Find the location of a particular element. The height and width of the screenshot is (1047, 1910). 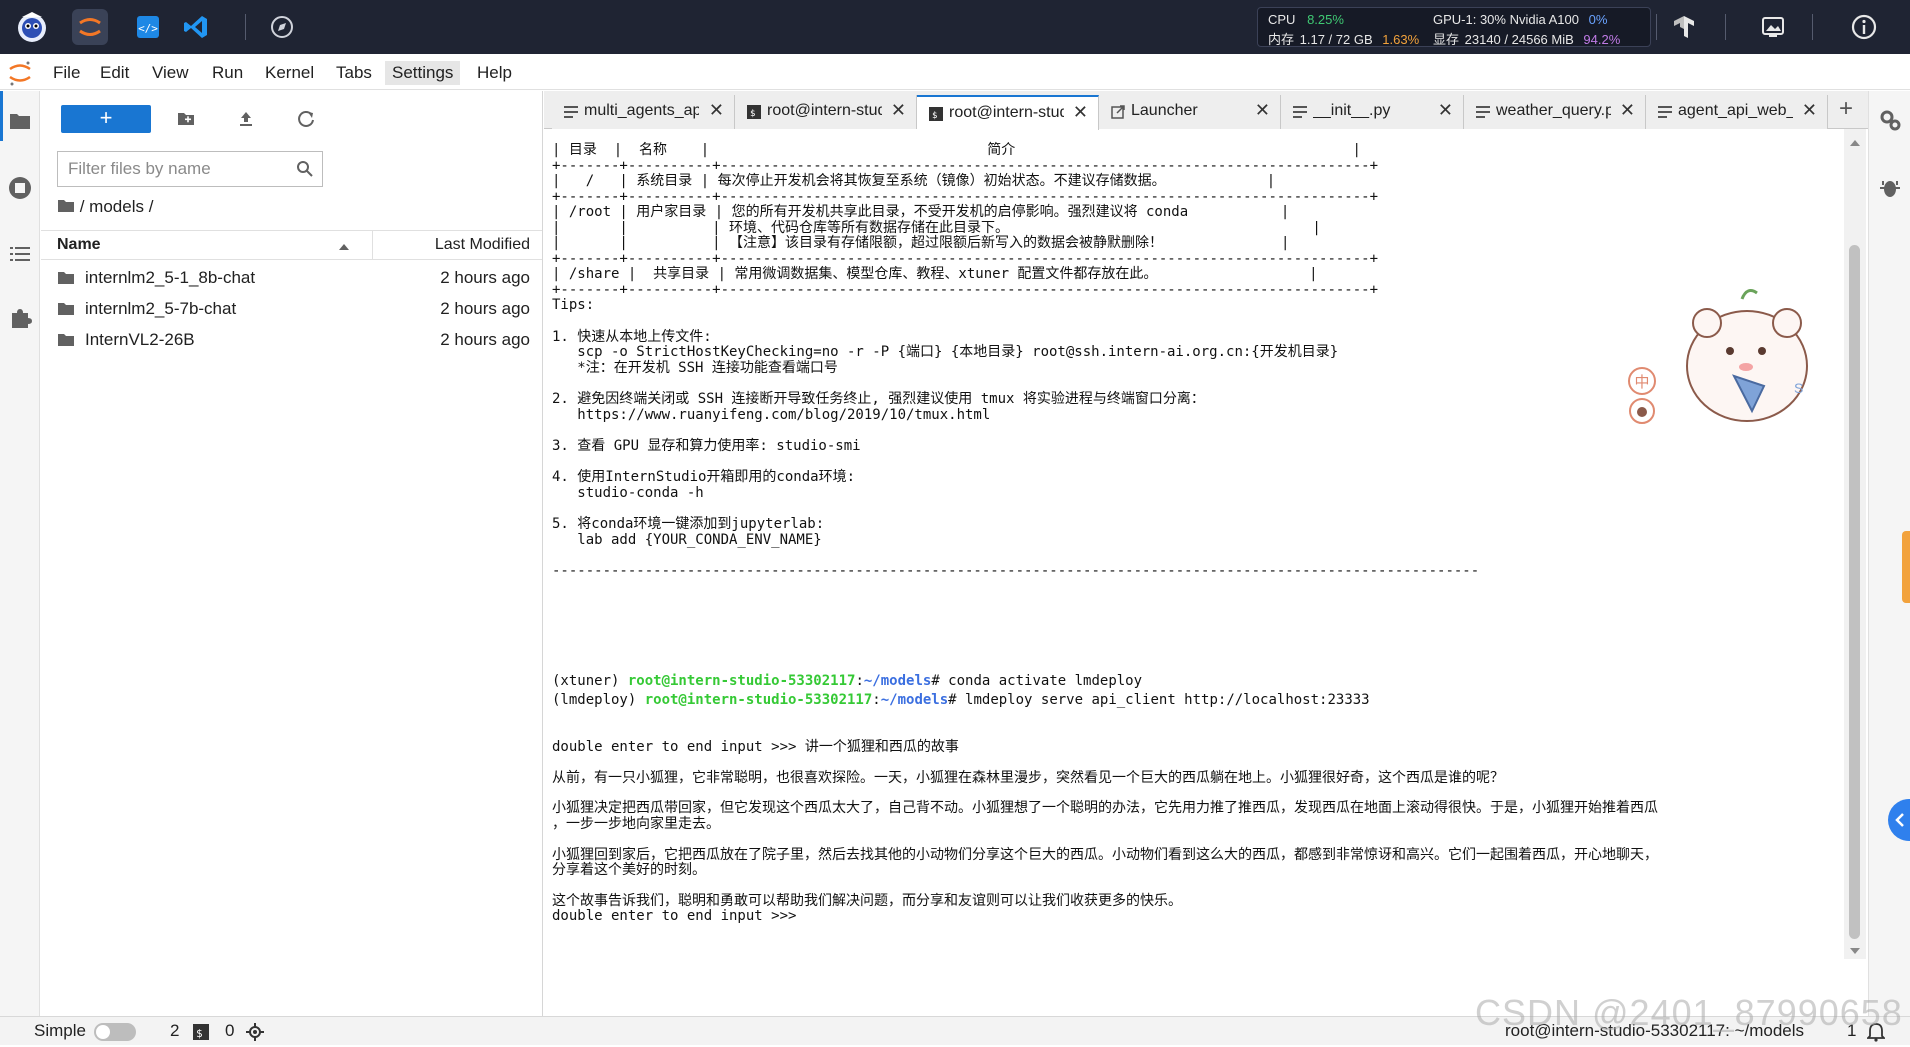

mem-label: 内存 is located at coordinates (1281, 39).